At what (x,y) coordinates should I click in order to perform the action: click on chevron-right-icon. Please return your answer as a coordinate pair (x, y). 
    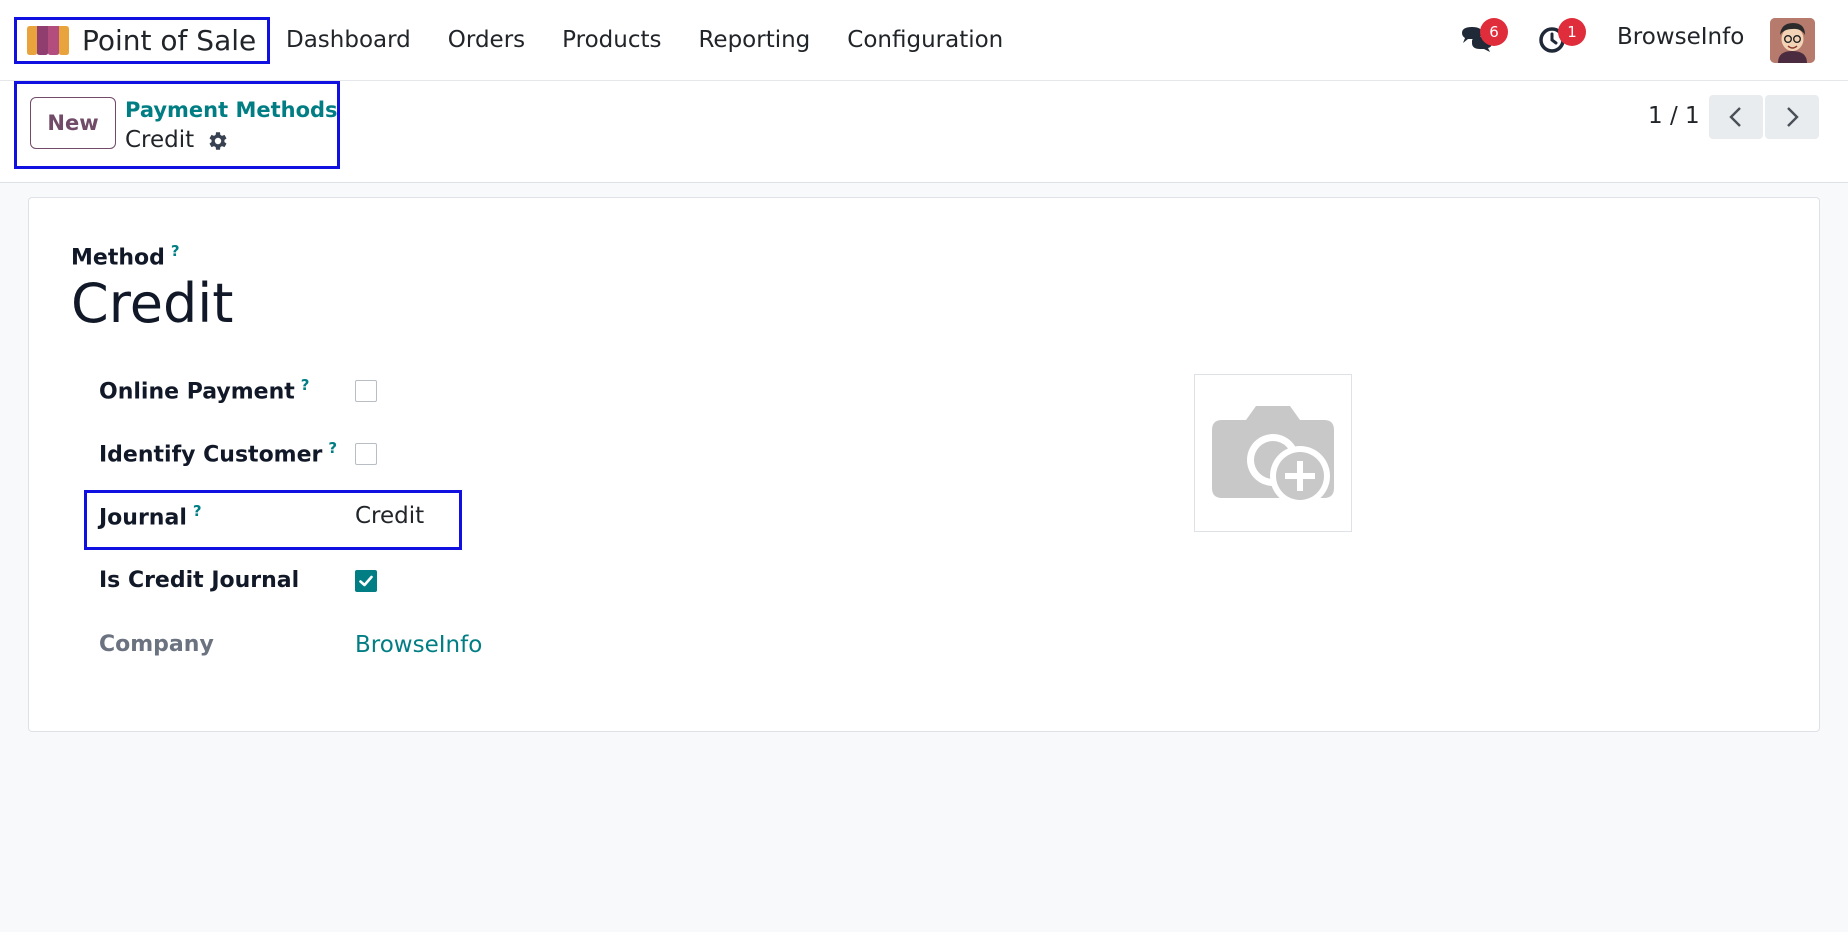
    Looking at the image, I should click on (1793, 117).